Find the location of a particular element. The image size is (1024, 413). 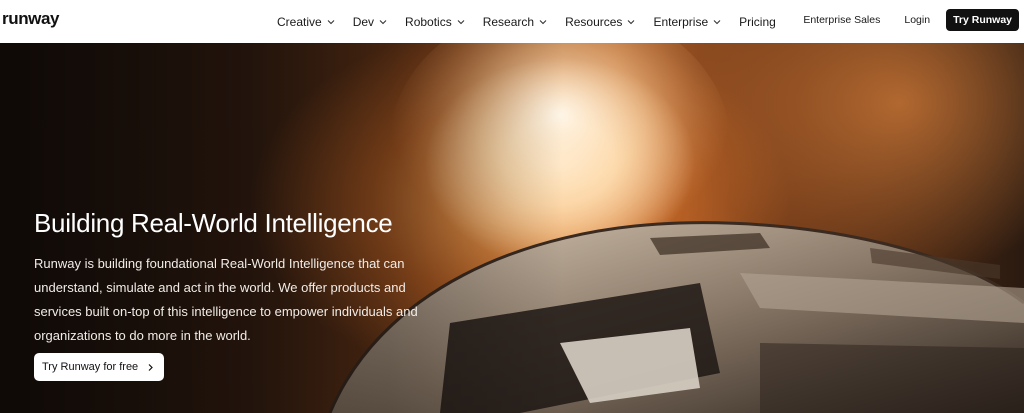

nav-item-creative: Creative is located at coordinates (306, 22).